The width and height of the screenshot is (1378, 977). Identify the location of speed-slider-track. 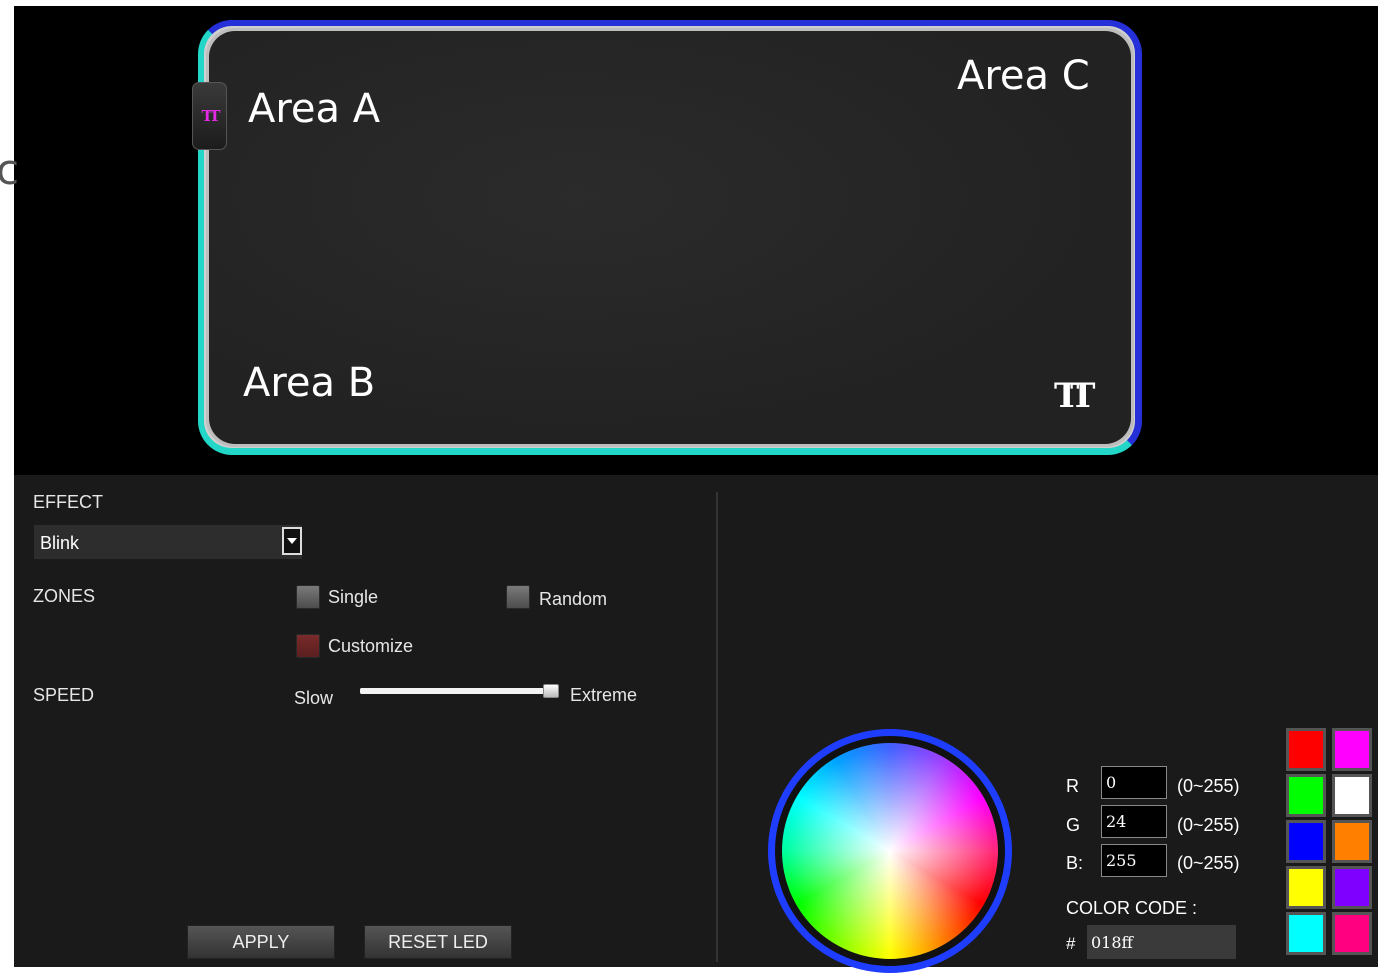
(459, 691).